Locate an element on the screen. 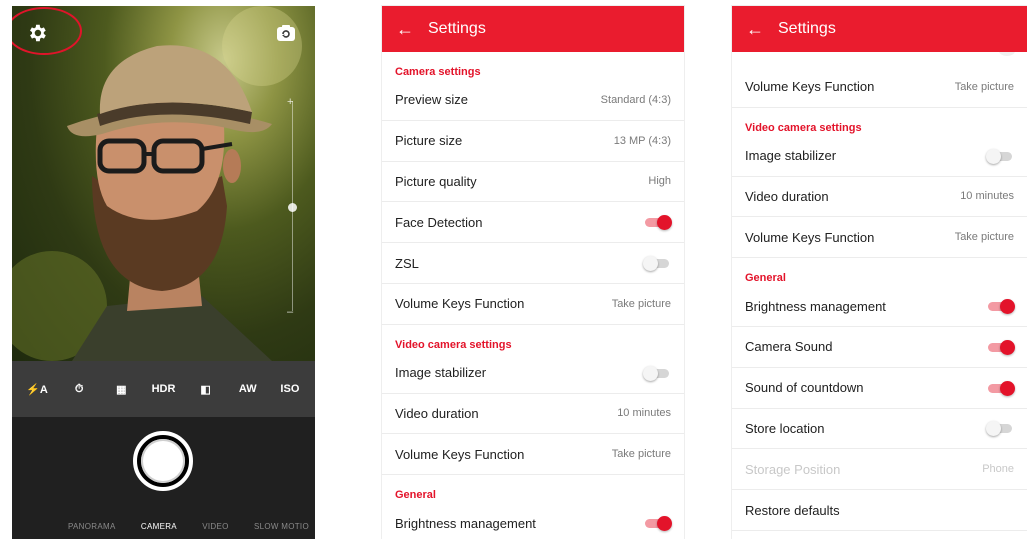 This screenshot has height=539, width=1027. setting-label: Preview size is located at coordinates (431, 100).